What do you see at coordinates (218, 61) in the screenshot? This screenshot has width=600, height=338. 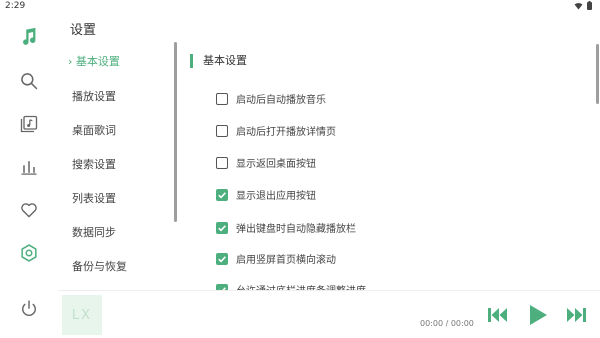 I see `section-title: 基本设置` at bounding box center [218, 61].